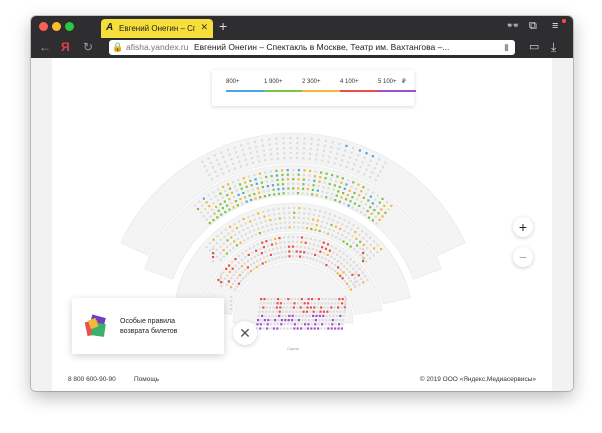  I want to click on zoom-in-button: +, so click(523, 227).